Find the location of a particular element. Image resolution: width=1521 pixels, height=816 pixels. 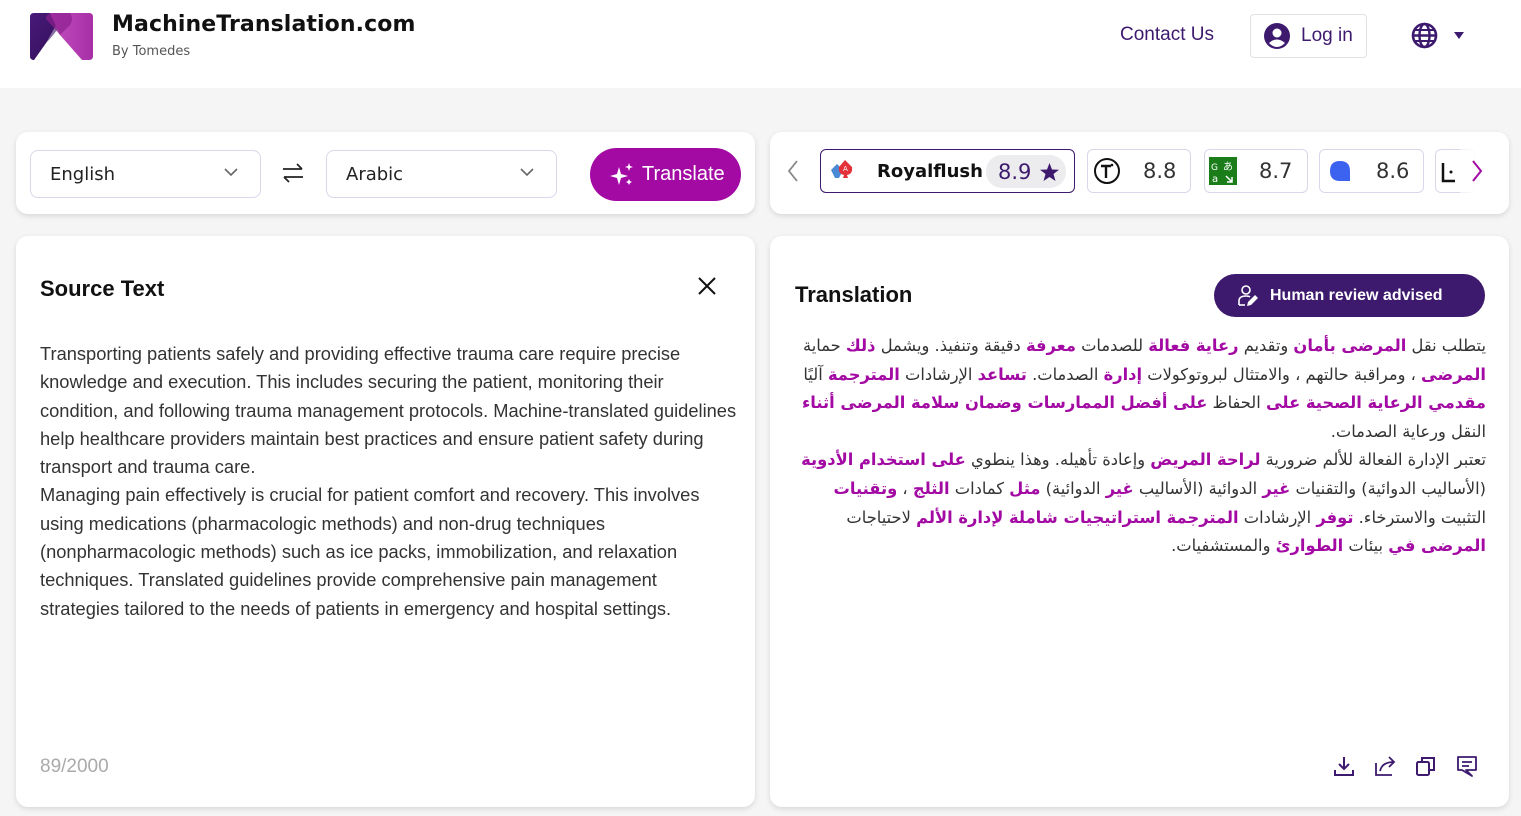

highlighted-term: توفر is located at coordinates (1334, 517).